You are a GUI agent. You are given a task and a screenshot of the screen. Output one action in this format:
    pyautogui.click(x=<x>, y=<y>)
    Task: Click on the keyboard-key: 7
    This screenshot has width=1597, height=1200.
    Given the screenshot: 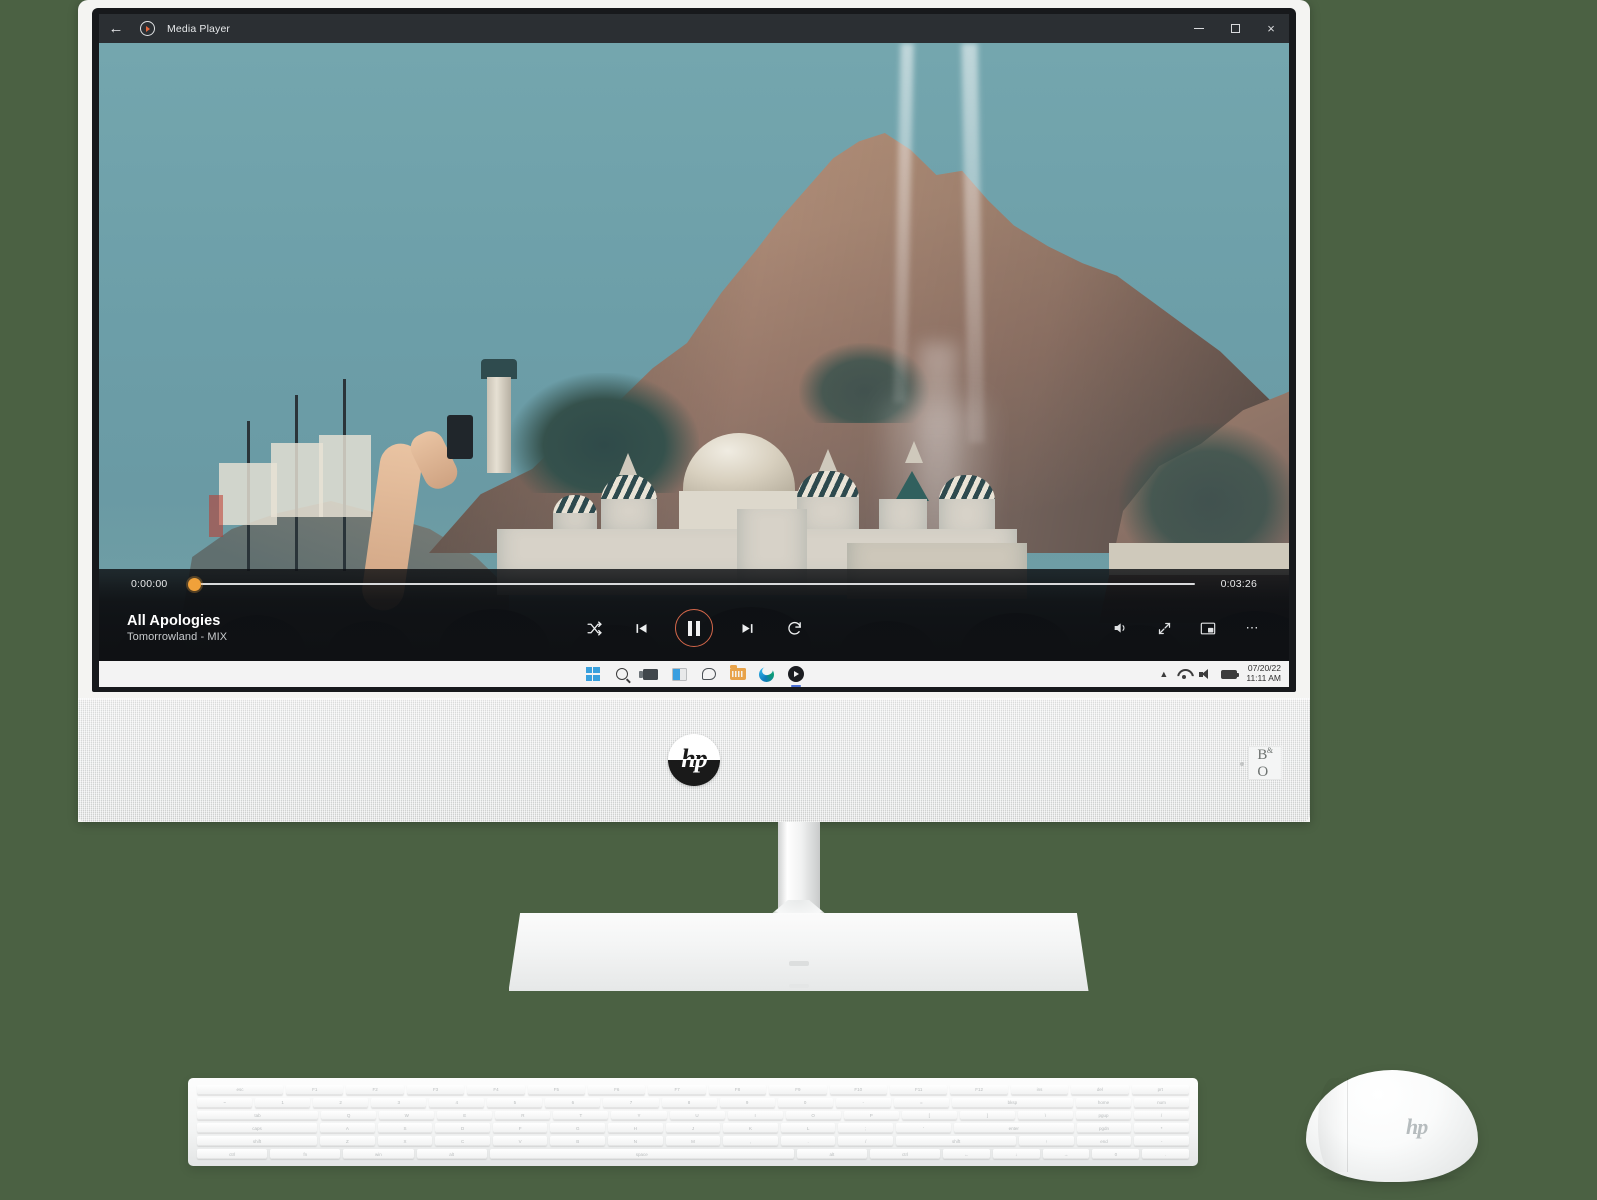 What is the action you would take?
    pyautogui.click(x=631, y=1102)
    